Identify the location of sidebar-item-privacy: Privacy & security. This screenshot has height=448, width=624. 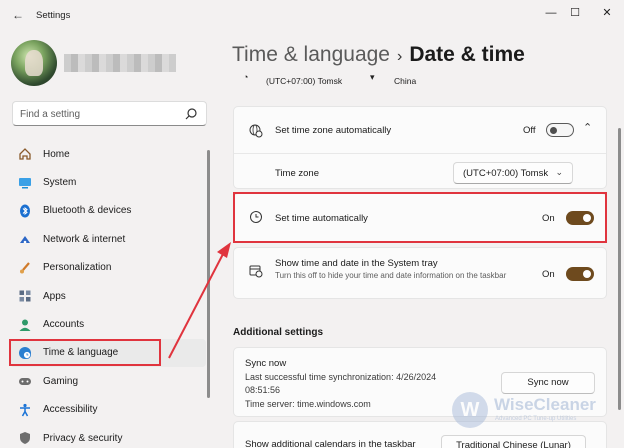
(108, 436).